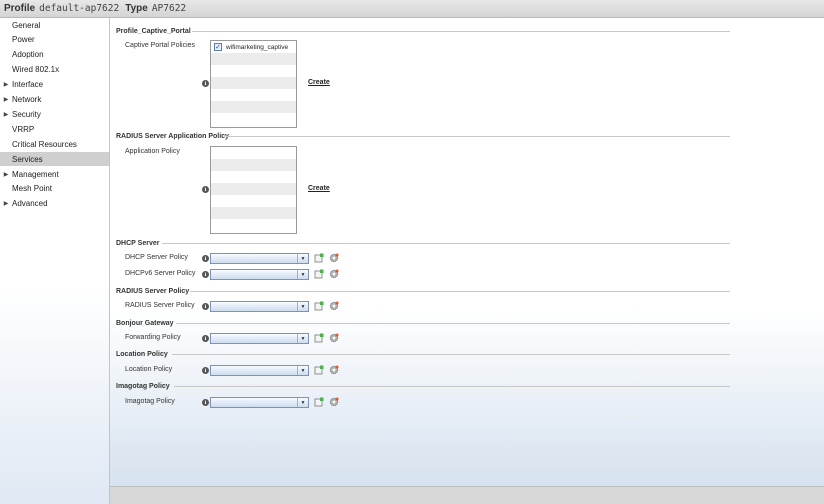 The height and width of the screenshot is (504, 824). What do you see at coordinates (259, 306) in the screenshot?
I see `radius-server-policy-select: ▼` at bounding box center [259, 306].